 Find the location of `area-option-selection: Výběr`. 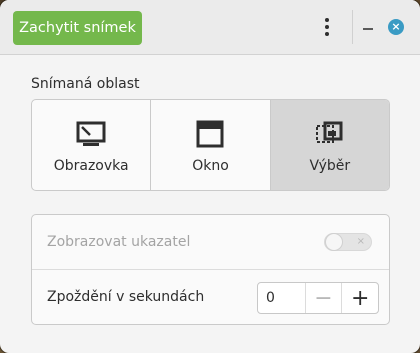

area-option-selection: Výběr is located at coordinates (329, 145).